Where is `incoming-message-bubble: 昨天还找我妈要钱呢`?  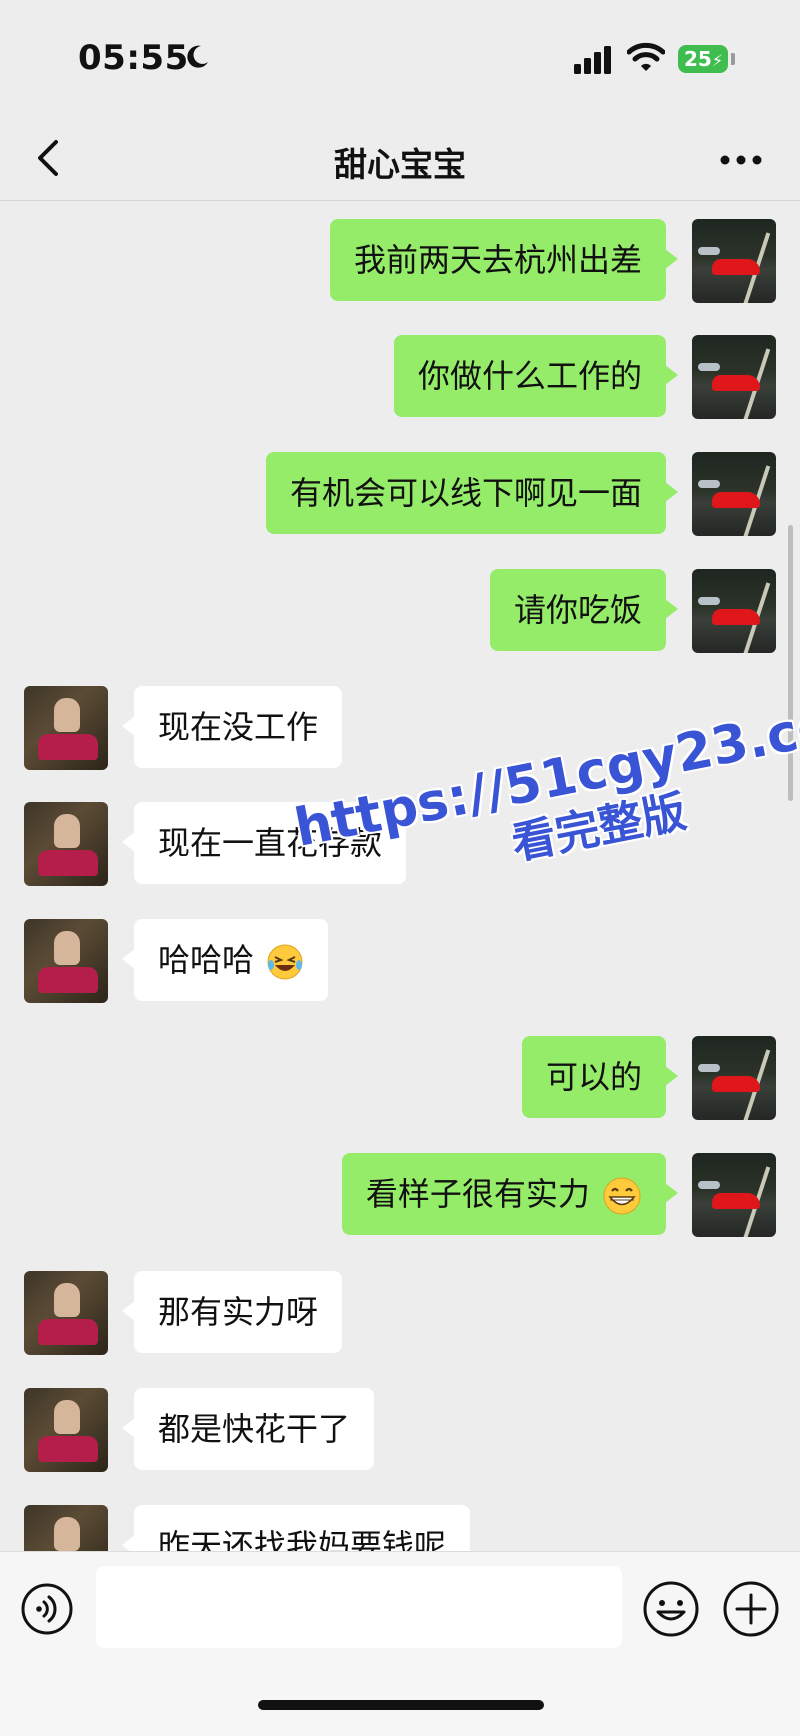 incoming-message-bubble: 昨天还找我妈要钱呢 is located at coordinates (296, 1528).